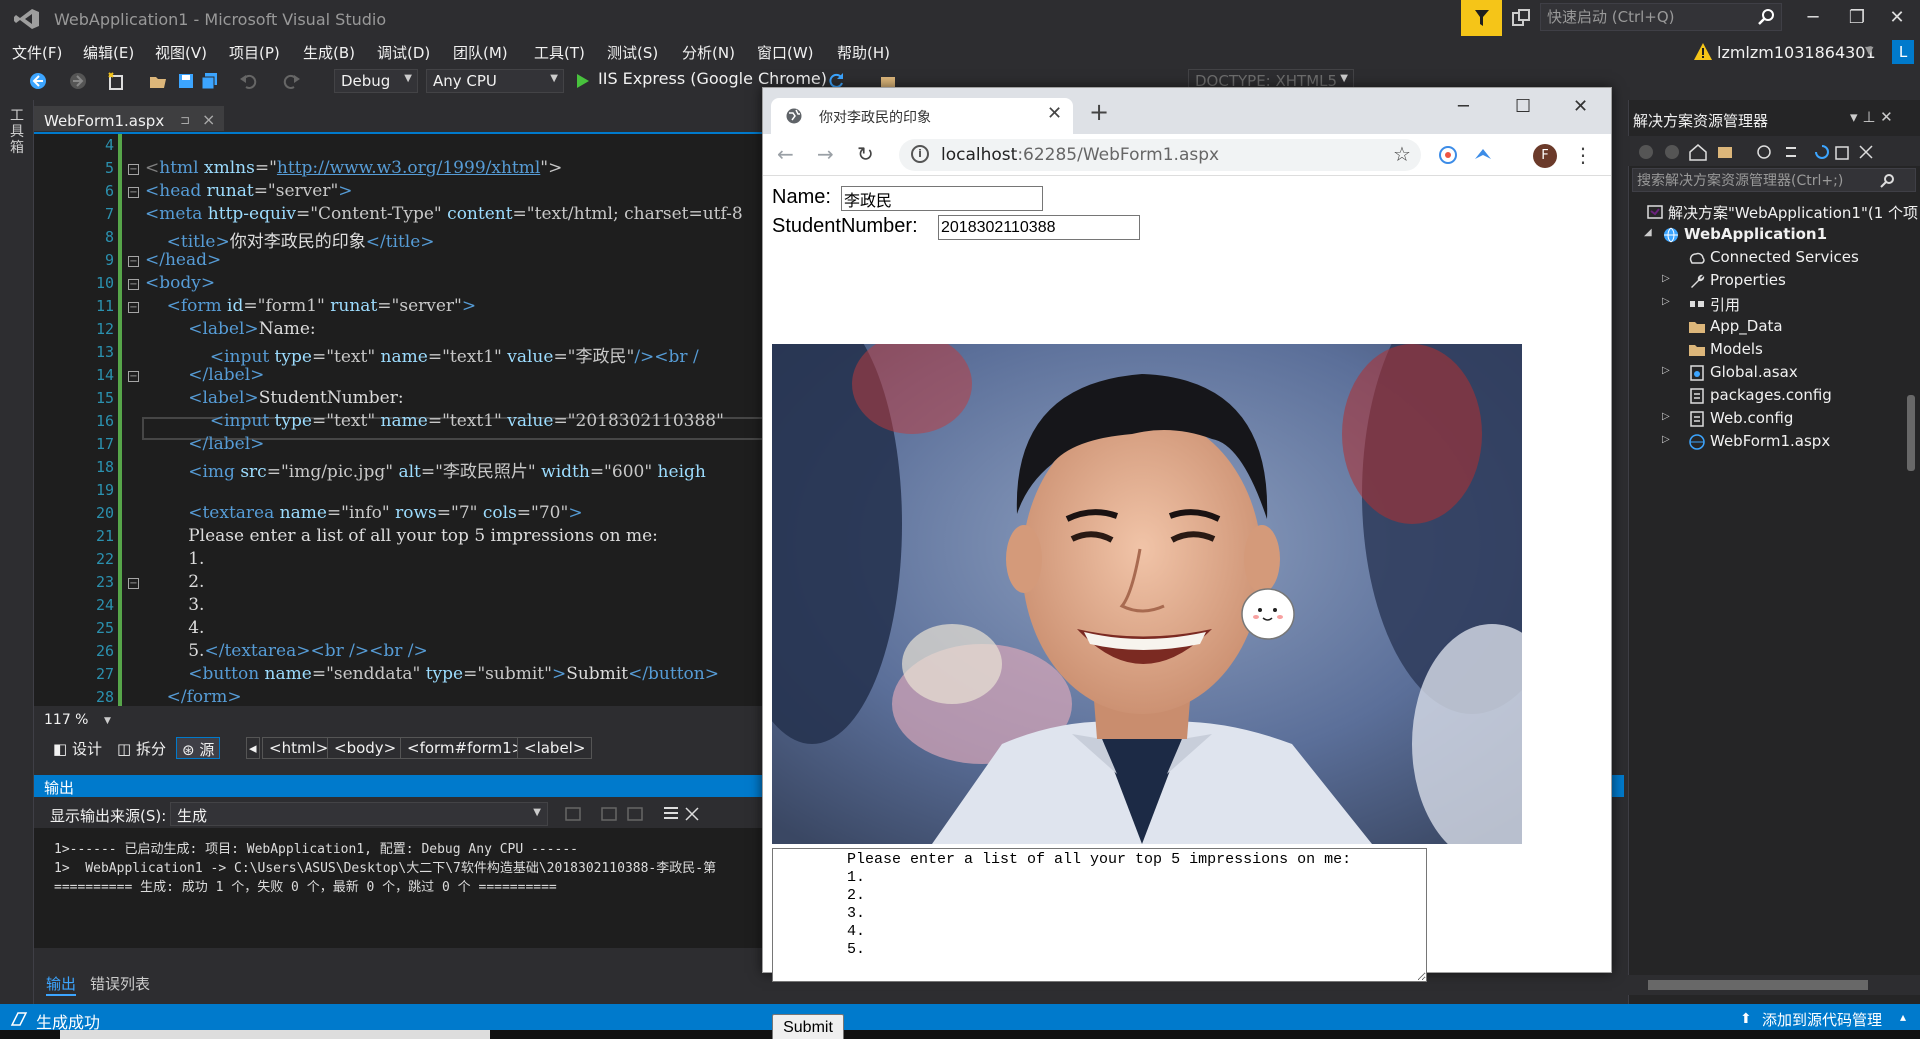  Describe the element at coordinates (299, 748) in the screenshot. I see `breadcrumb-html: <html>` at that location.